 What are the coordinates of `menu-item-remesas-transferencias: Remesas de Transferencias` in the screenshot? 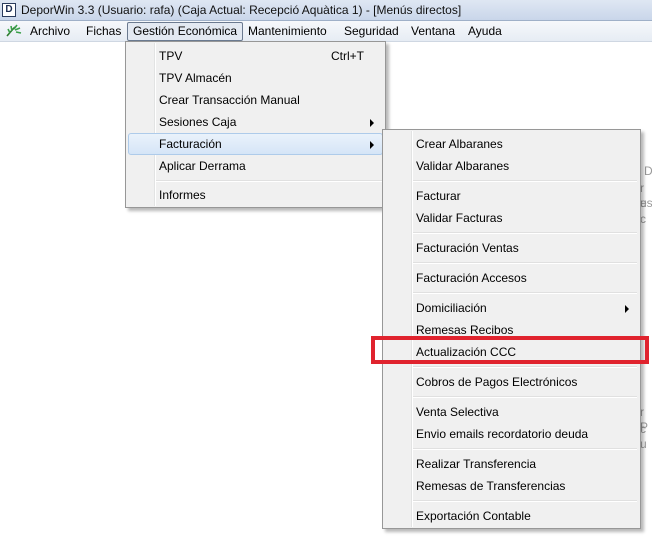 It's located at (511, 486).